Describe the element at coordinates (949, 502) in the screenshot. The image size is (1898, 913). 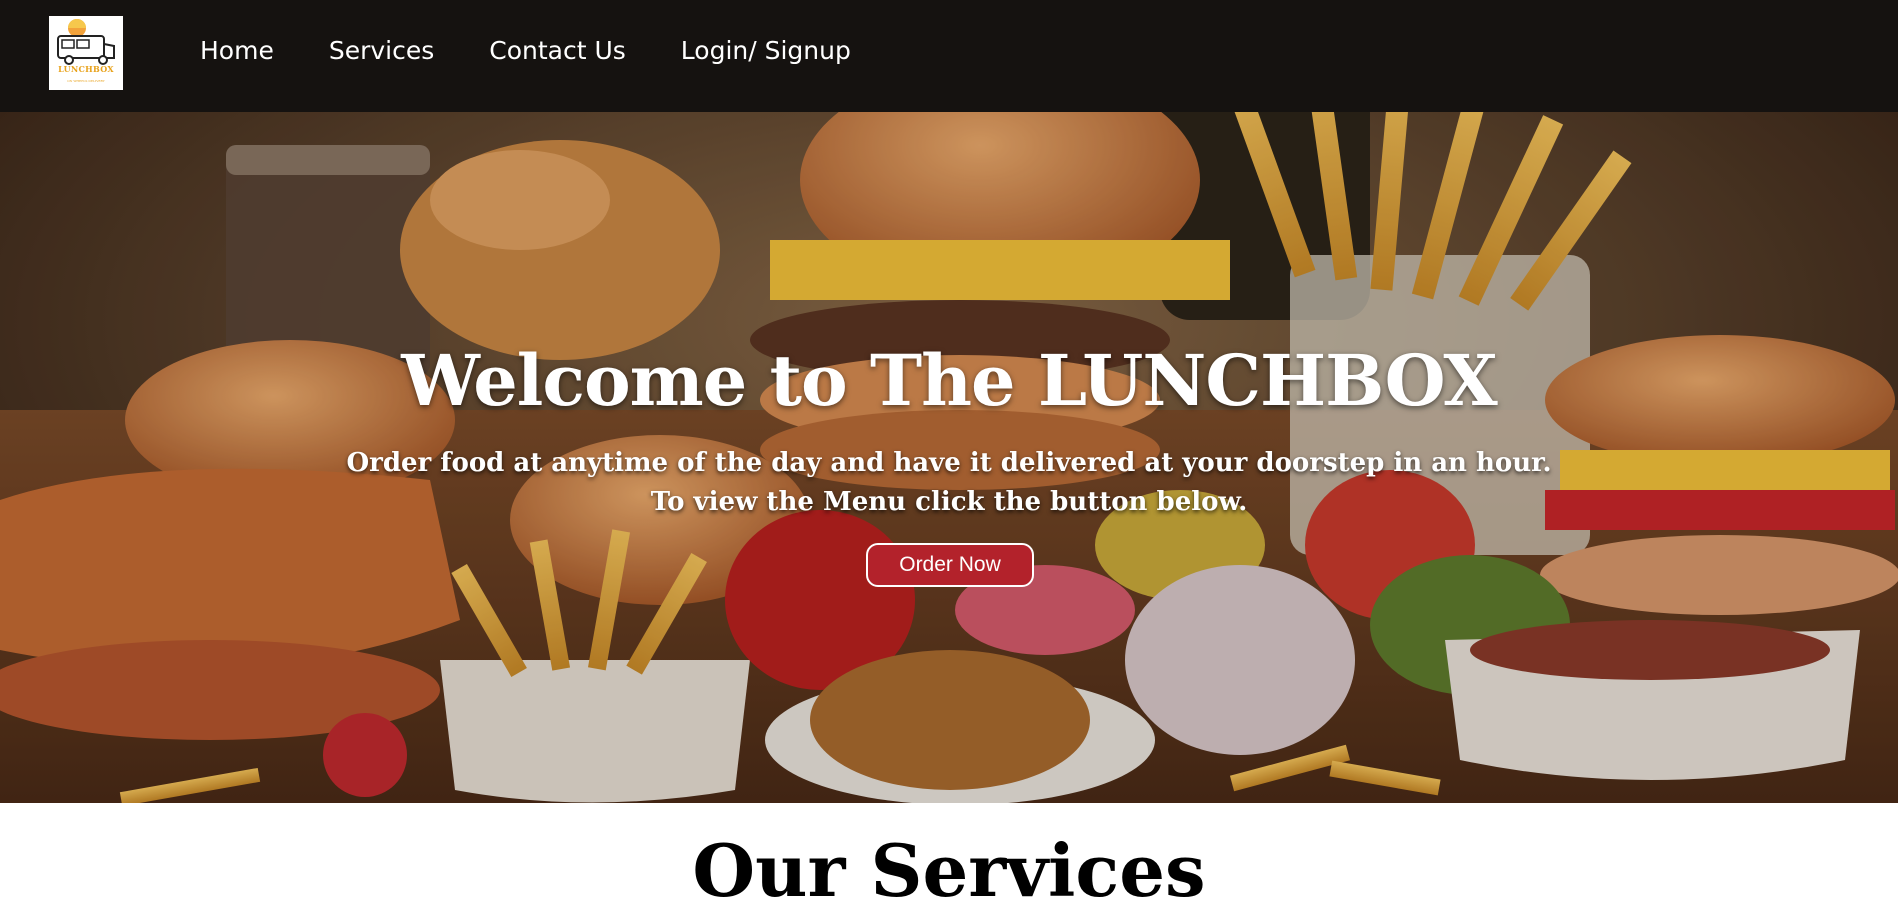
I see `hero-description-line-2: To view the Menu click the button below.` at that location.